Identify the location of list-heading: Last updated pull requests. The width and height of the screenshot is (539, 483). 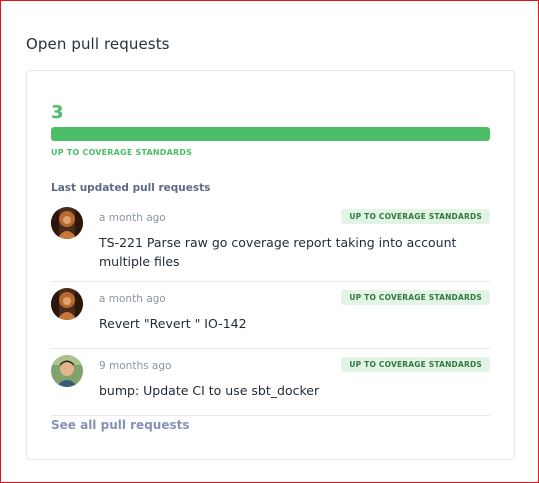
(131, 188).